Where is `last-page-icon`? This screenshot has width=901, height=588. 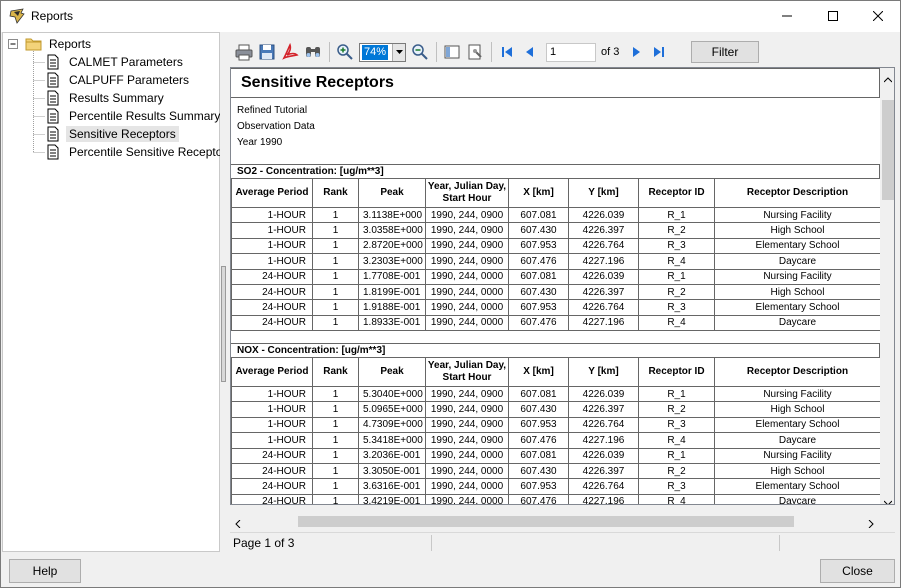 last-page-icon is located at coordinates (659, 52).